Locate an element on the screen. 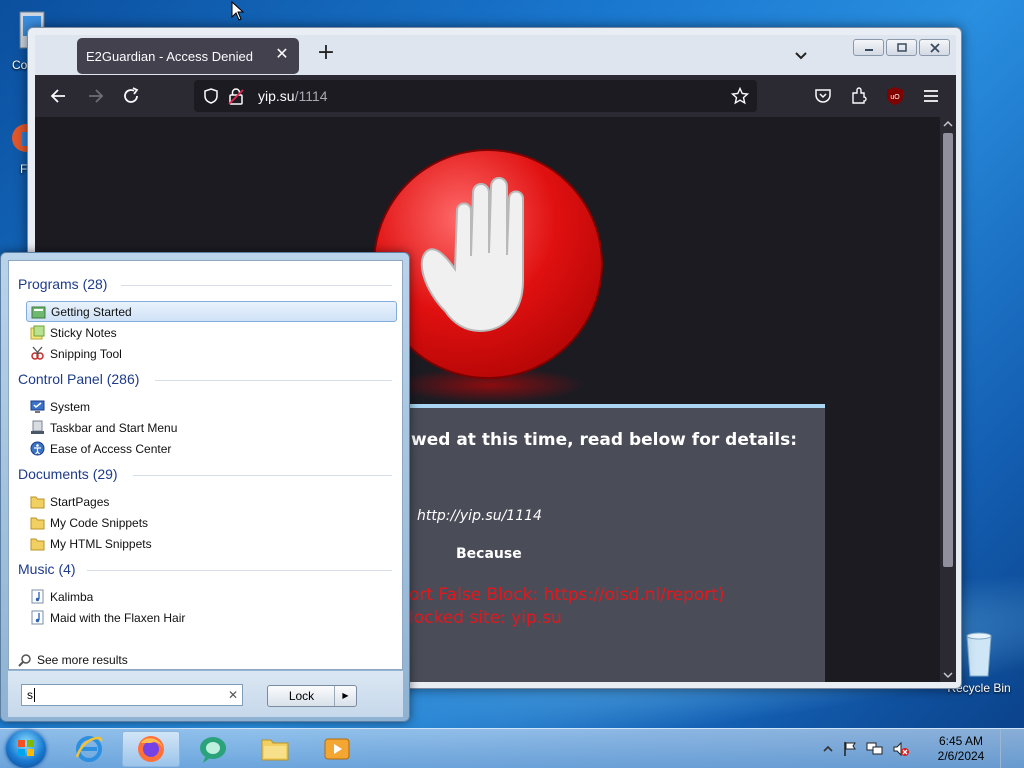 This screenshot has width=1024, height=768. ublock-origin-icon: uO is located at coordinates (895, 96).